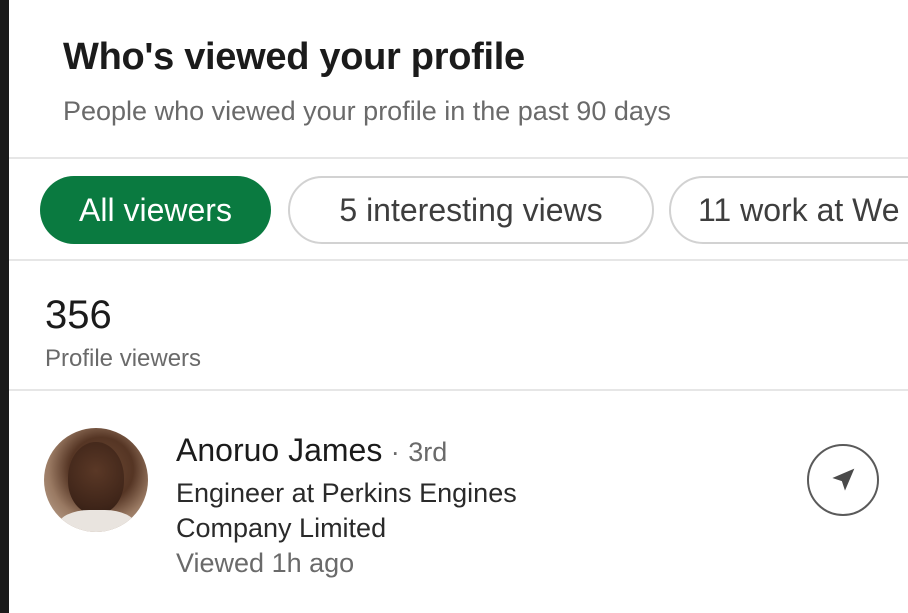 The height and width of the screenshot is (613, 908). What do you see at coordinates (265, 563) in the screenshot?
I see `viewed-time: Viewed 1h ago` at bounding box center [265, 563].